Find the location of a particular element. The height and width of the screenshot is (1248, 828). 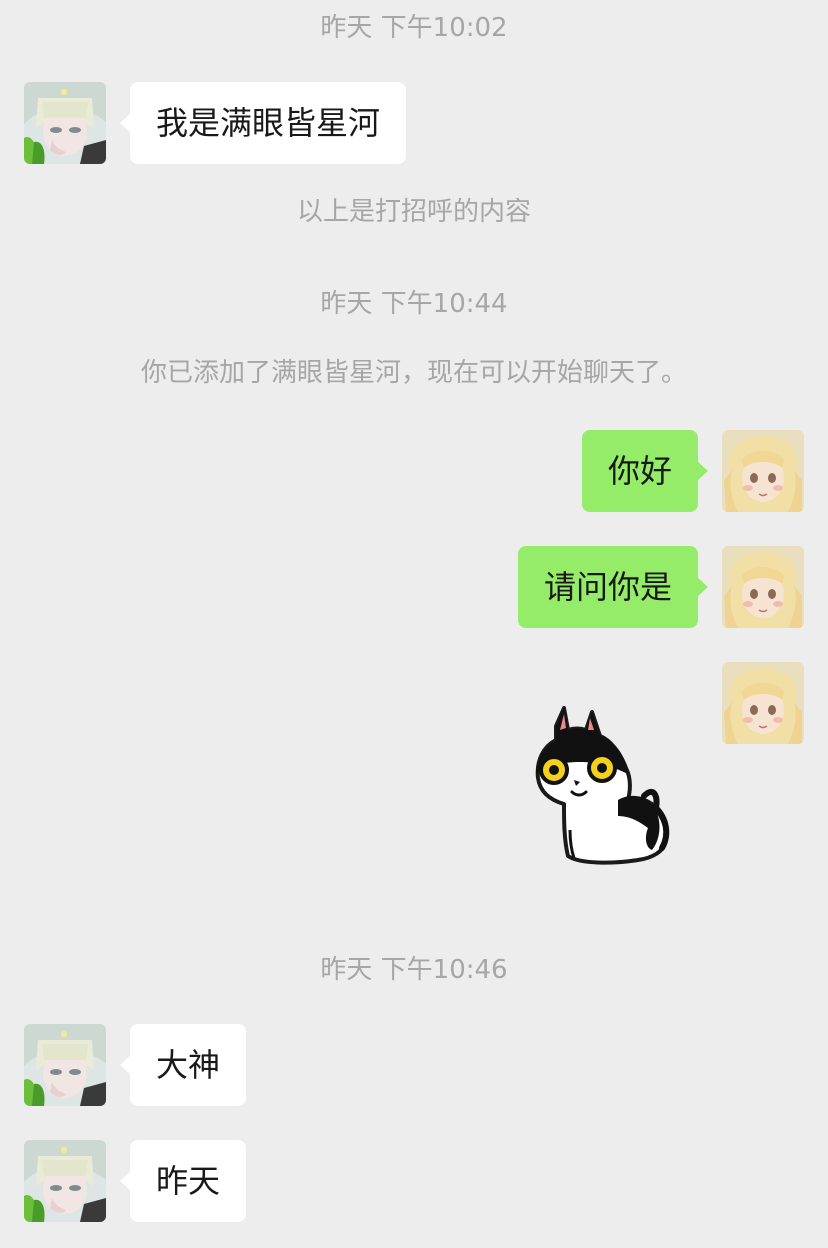

timestamp: 昨天 下午10:44 is located at coordinates (414, 304).